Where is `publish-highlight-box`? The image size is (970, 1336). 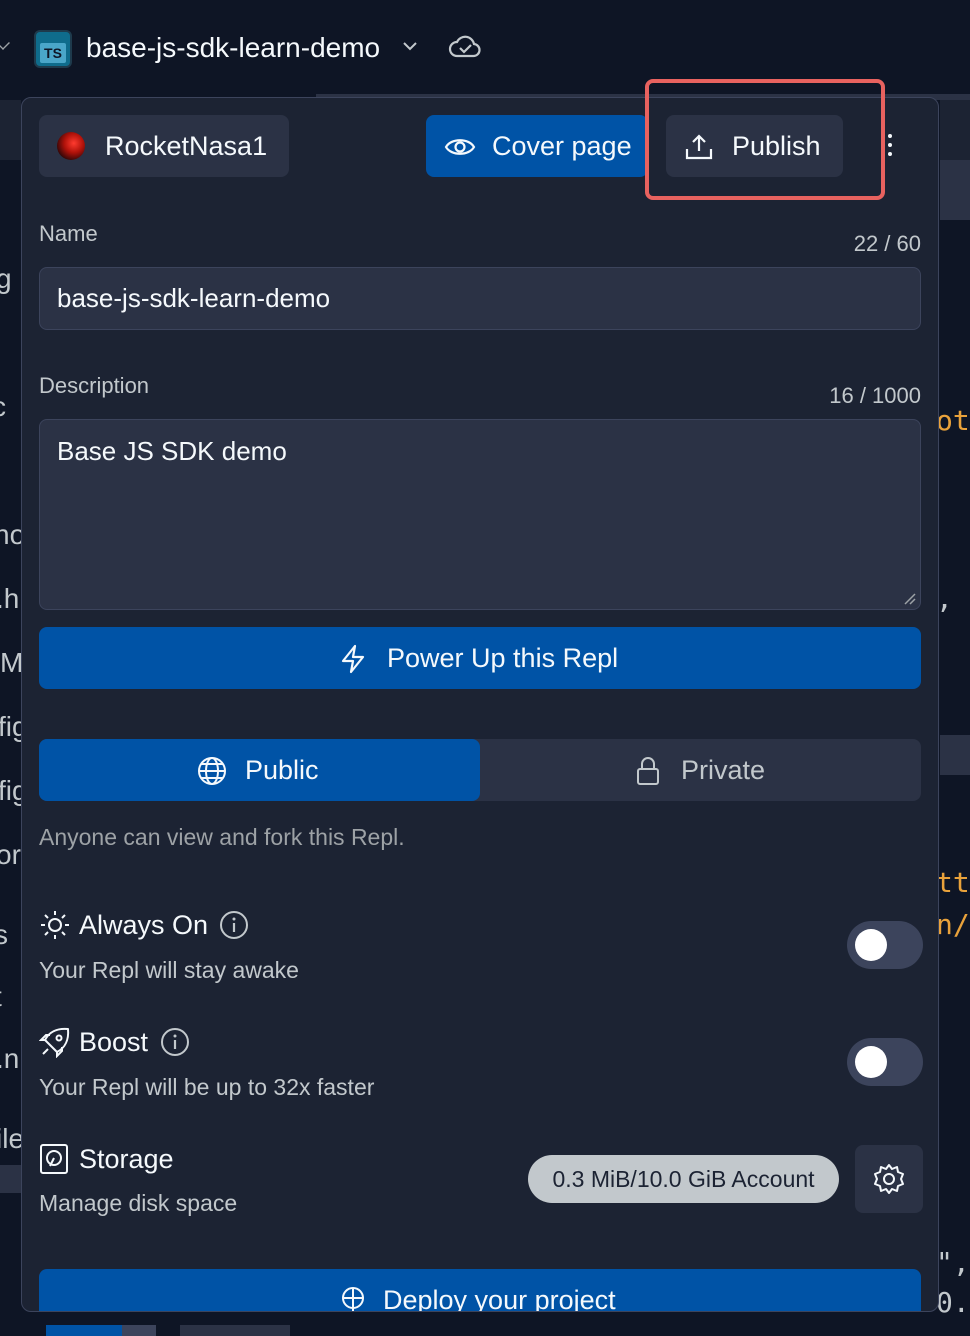
publish-highlight-box is located at coordinates (765, 139).